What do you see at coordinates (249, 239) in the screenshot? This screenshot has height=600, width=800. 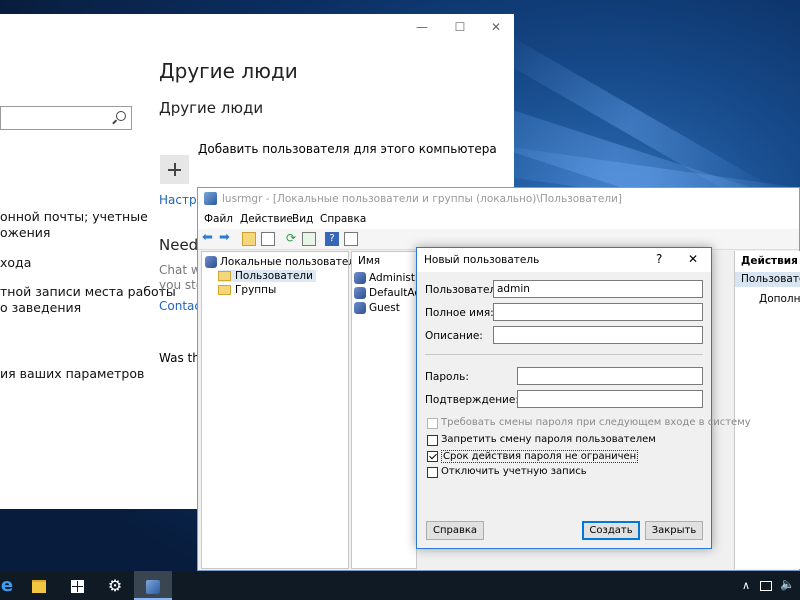 I see `up-folder-icon` at bounding box center [249, 239].